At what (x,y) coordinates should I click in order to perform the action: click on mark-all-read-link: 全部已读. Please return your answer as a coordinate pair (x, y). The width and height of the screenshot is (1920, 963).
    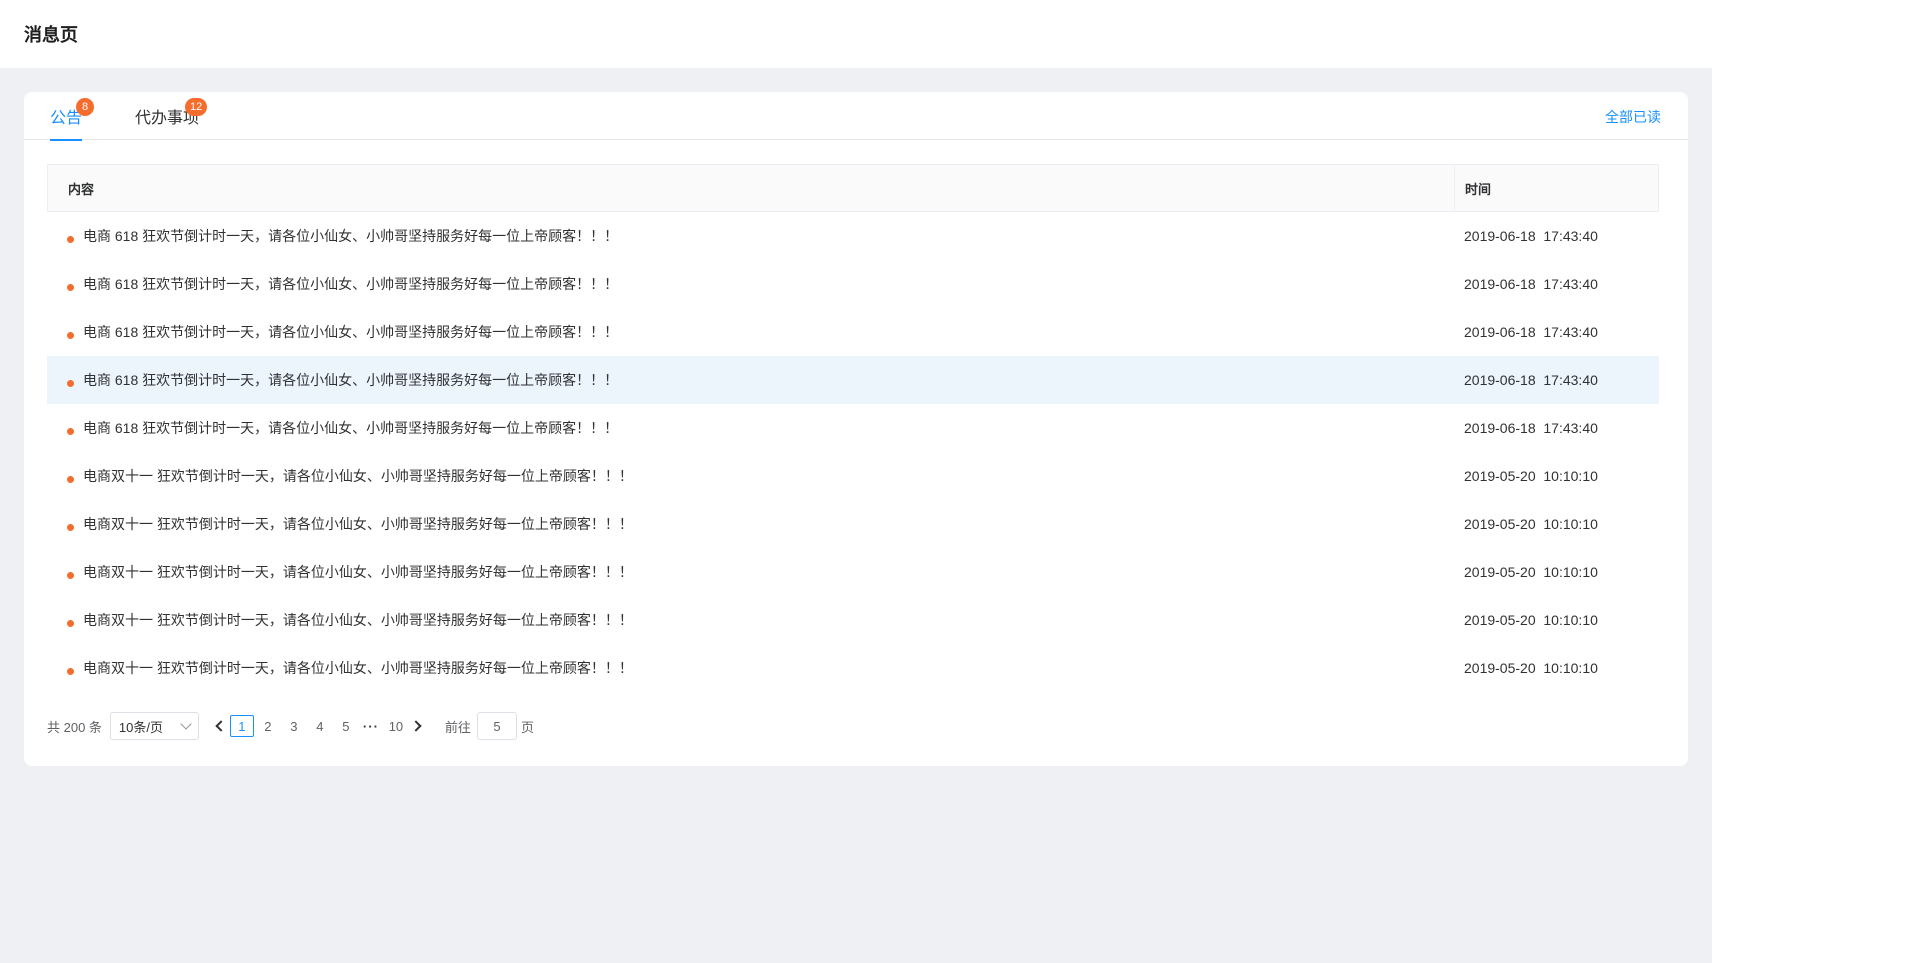
    Looking at the image, I should click on (1633, 117).